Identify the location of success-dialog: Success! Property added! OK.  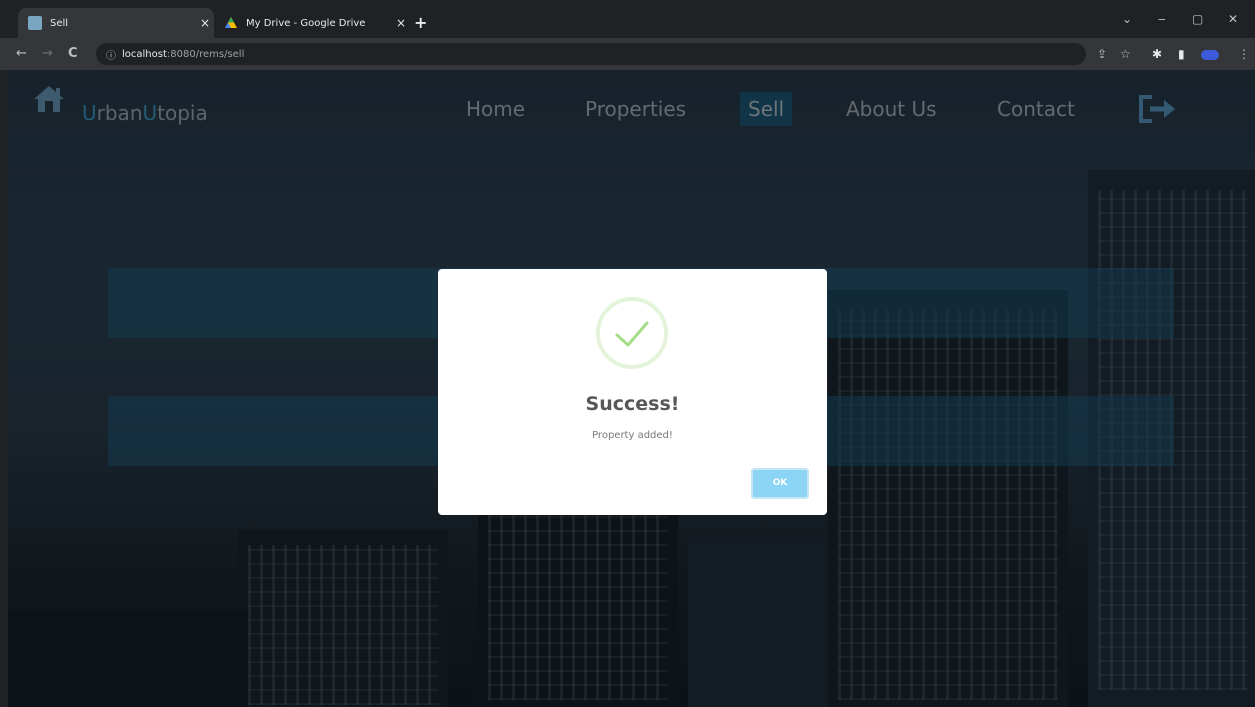
(632, 392).